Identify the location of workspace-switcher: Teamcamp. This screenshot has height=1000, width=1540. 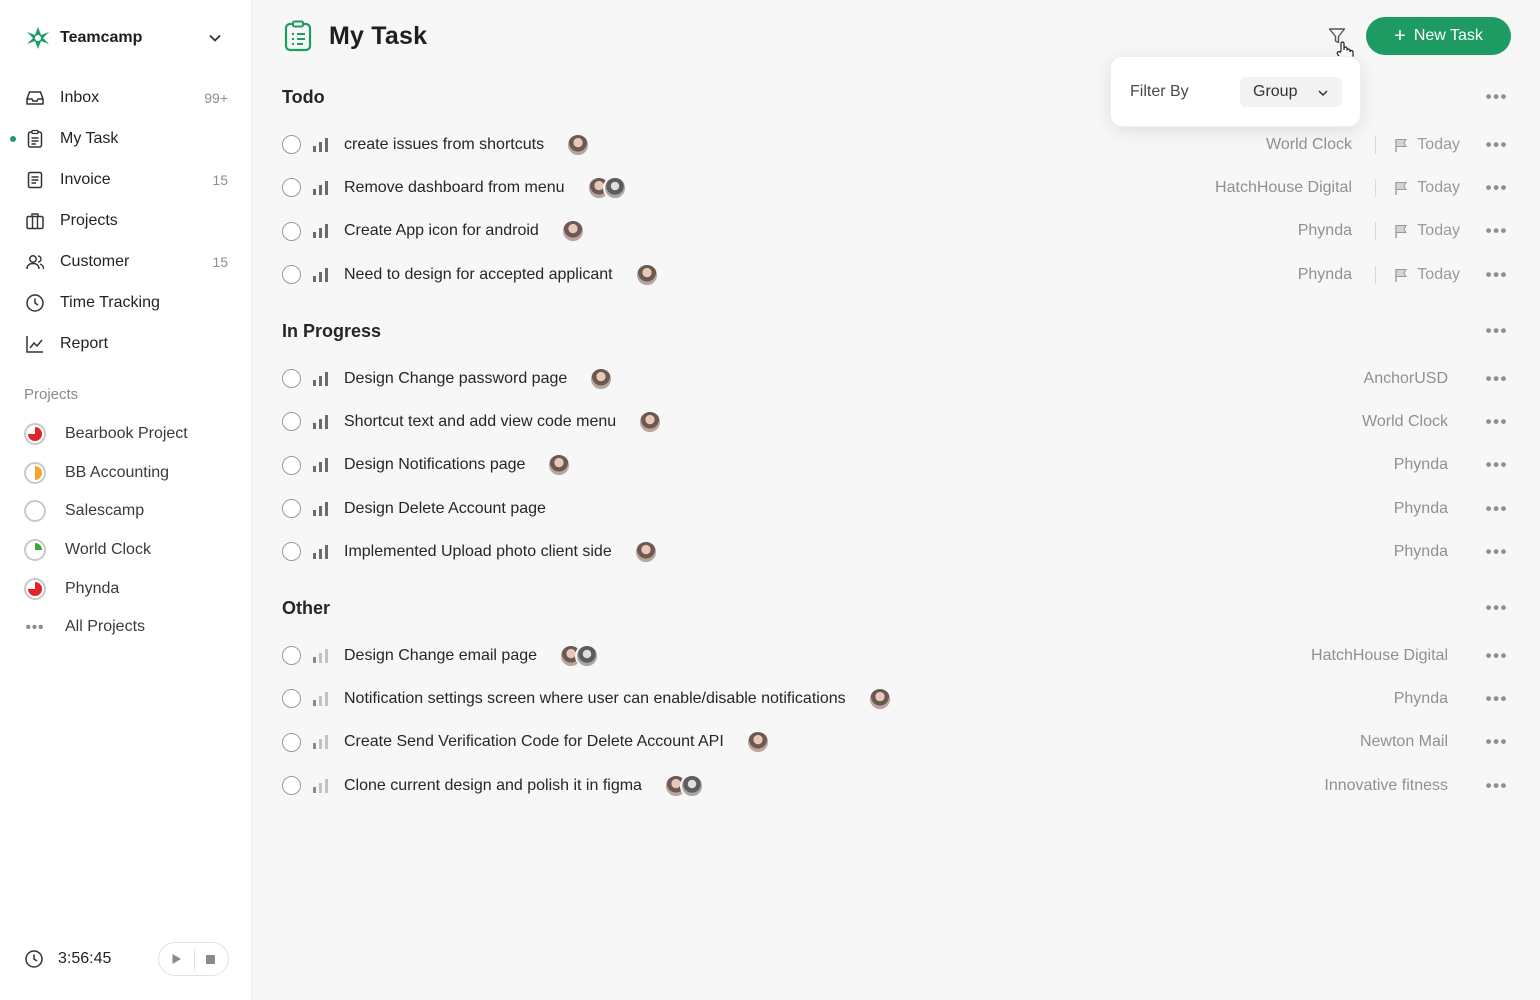
(126, 38).